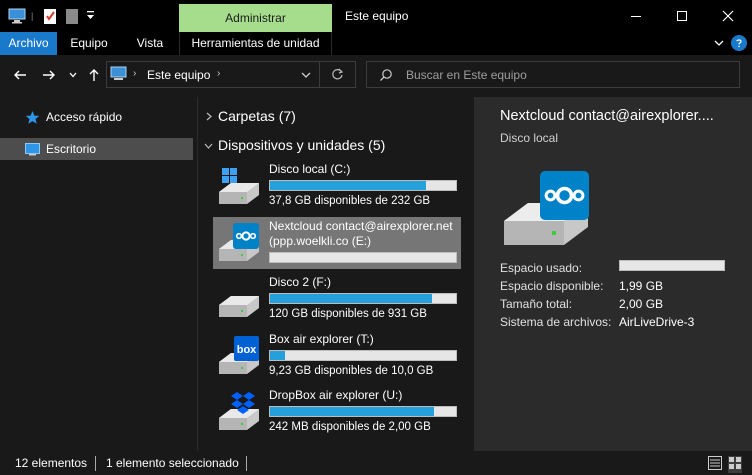 This screenshot has height=475, width=752. I want to click on refresh-icon, so click(337, 76).